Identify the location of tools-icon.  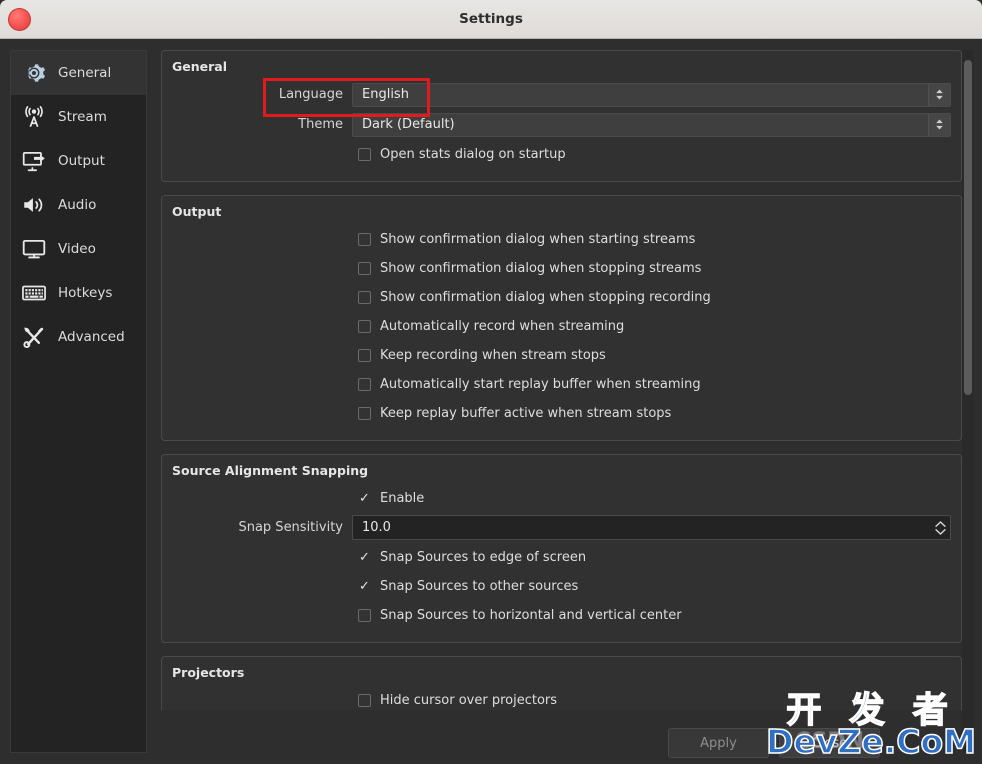
(34, 337).